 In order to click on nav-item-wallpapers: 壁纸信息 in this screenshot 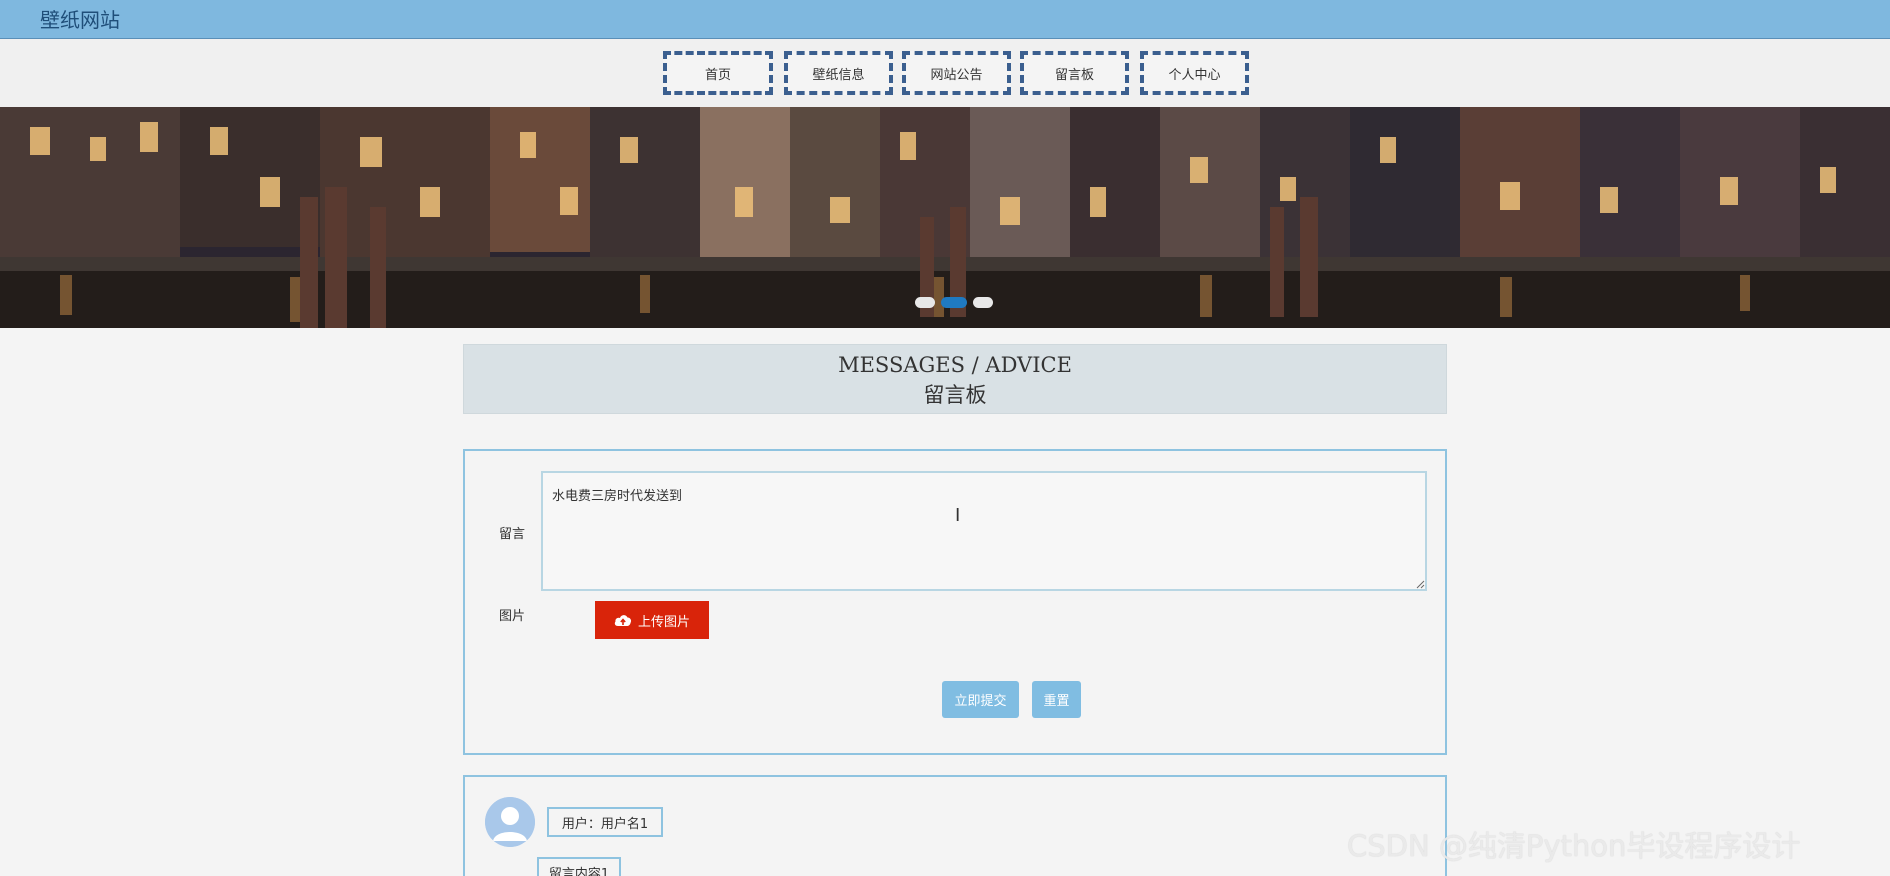, I will do `click(838, 73)`.